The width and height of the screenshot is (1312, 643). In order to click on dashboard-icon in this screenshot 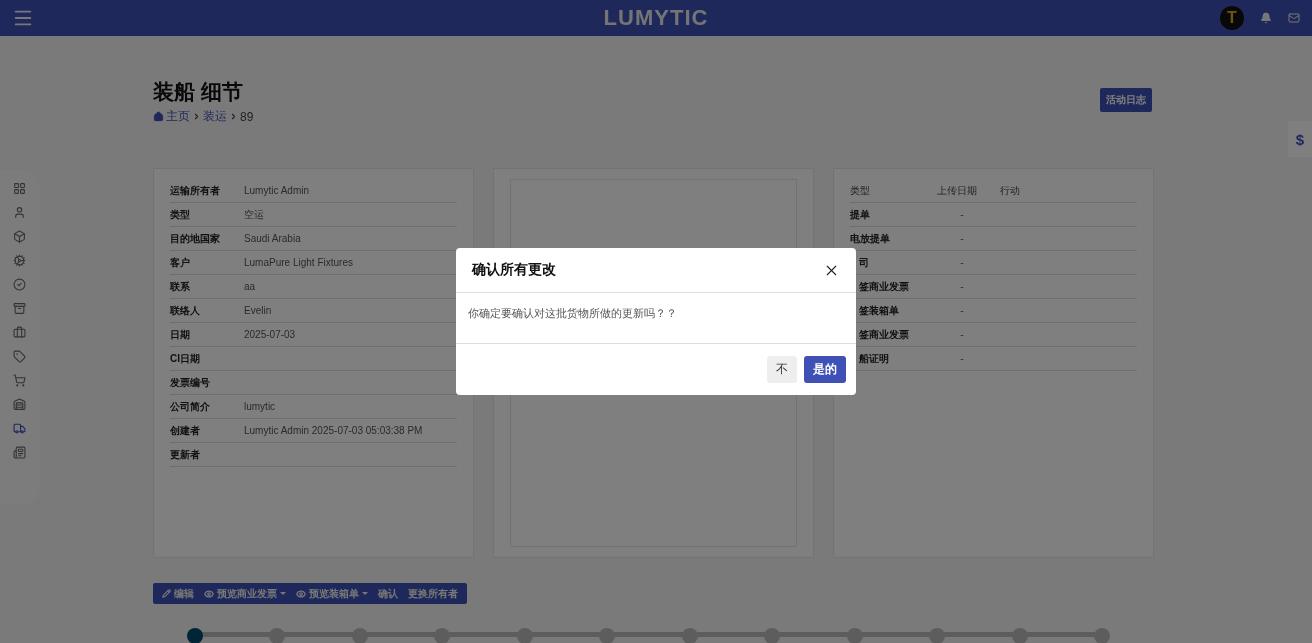, I will do `click(20, 188)`.